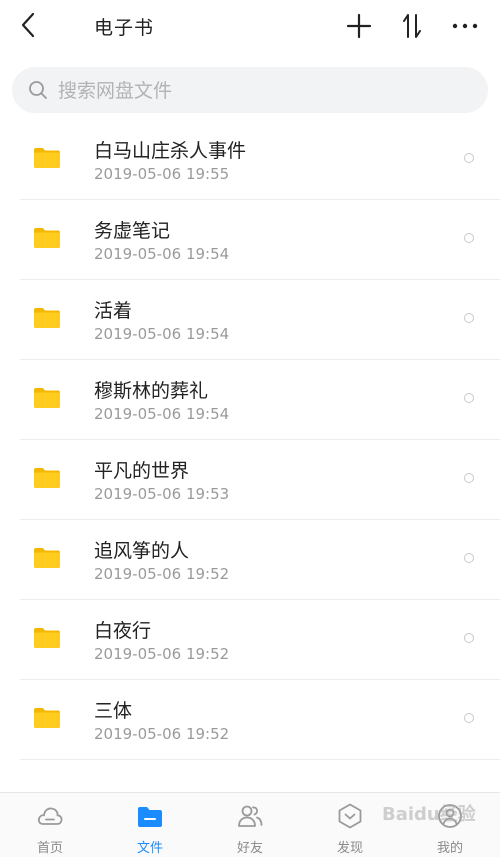 The width and height of the screenshot is (500, 857). I want to click on search-input, so click(268, 91).